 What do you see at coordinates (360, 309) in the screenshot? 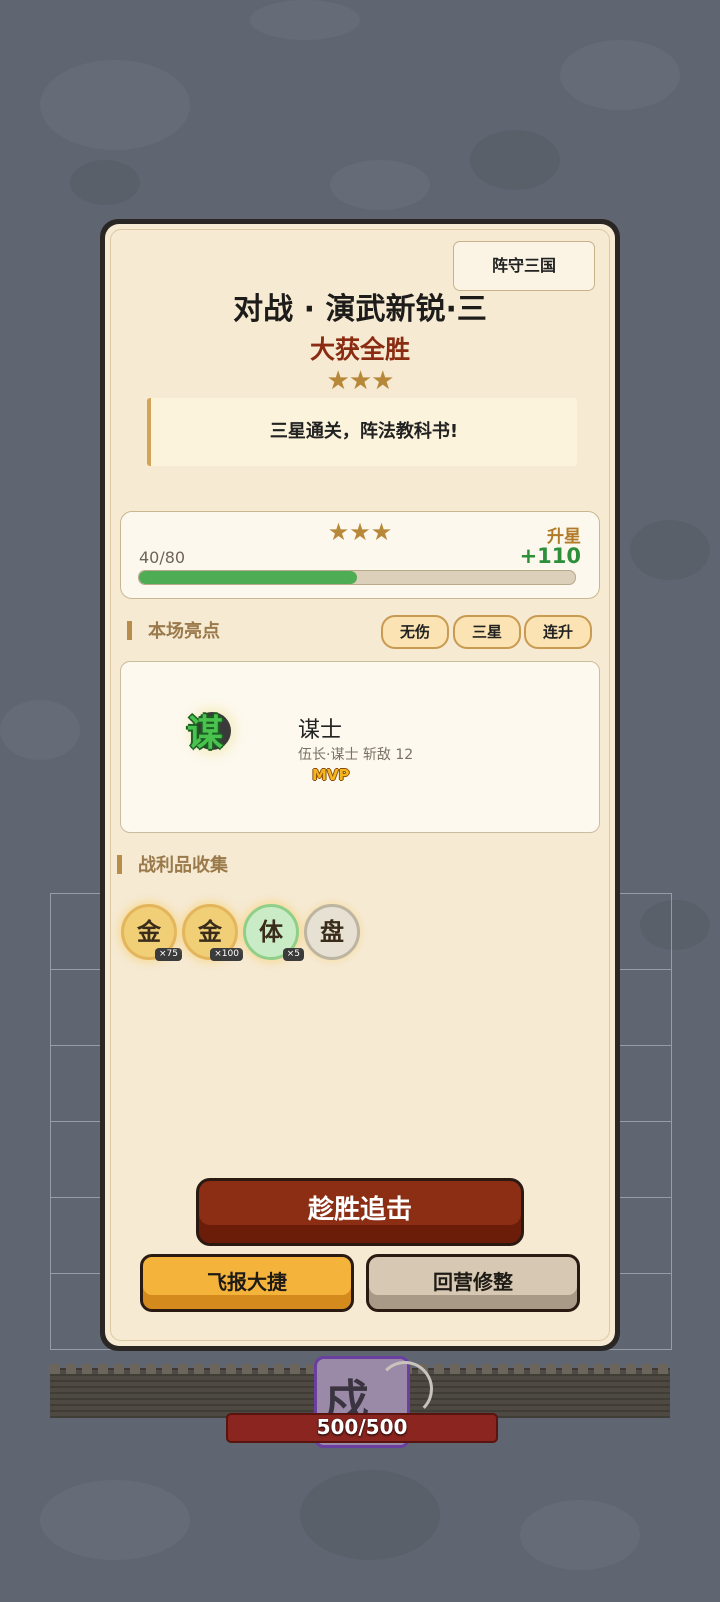
I see `battle-title: 对战 · 演武新锐·三` at bounding box center [360, 309].